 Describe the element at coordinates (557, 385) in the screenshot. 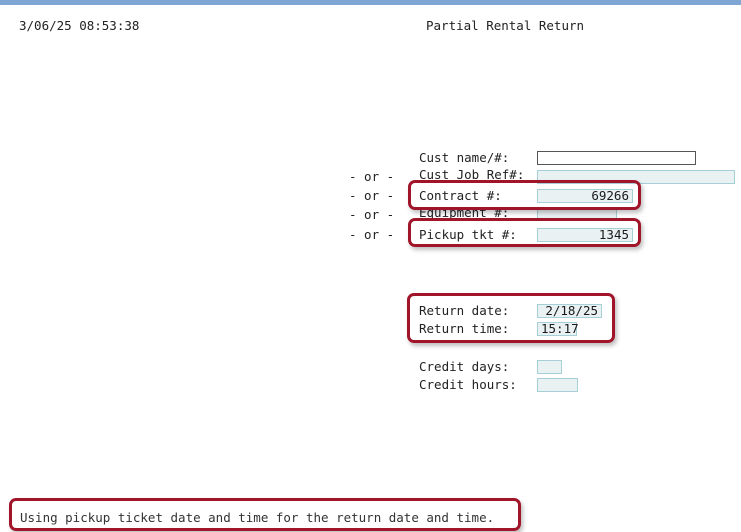

I see `credit-hours-input` at that location.